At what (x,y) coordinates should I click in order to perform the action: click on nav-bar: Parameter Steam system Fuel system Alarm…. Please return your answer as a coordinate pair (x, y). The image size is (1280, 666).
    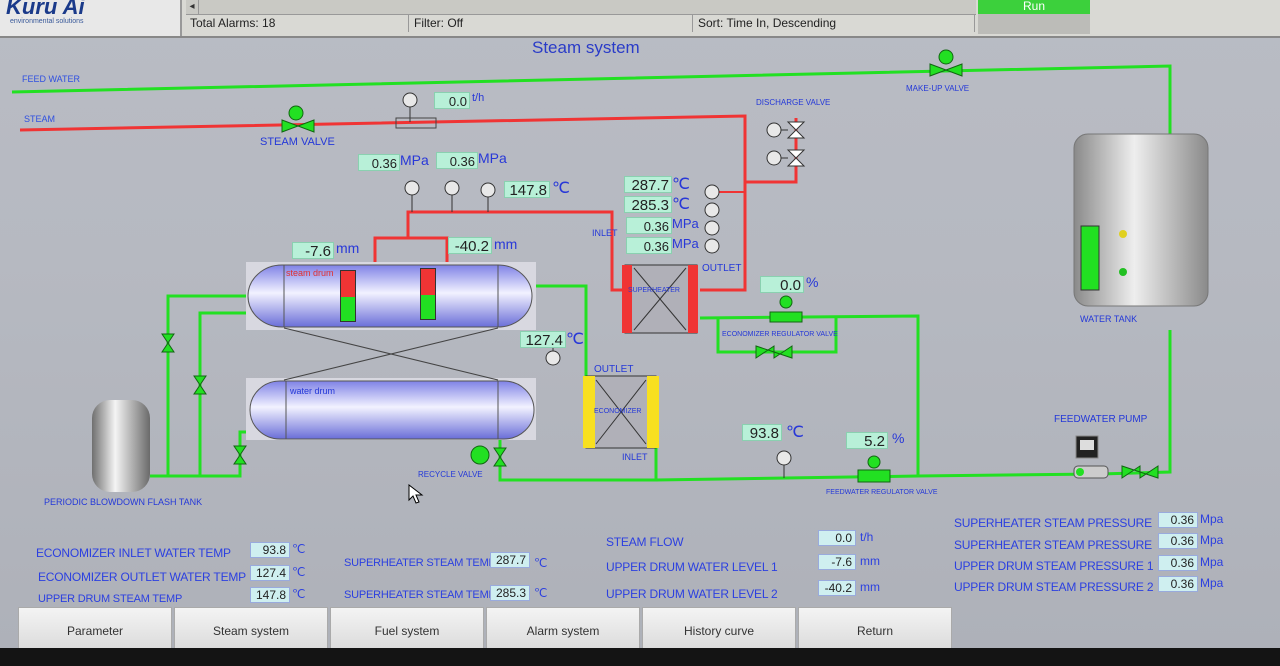
    Looking at the image, I should click on (485, 627).